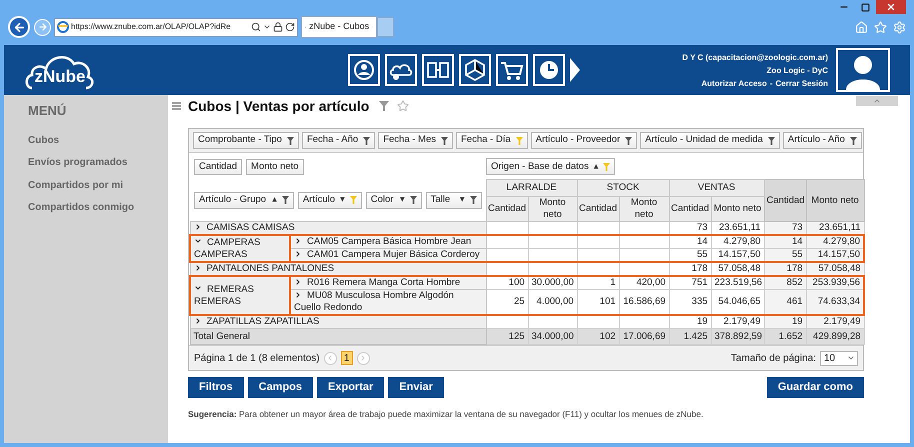 This screenshot has height=447, width=914. I want to click on close-button, so click(891, 7).